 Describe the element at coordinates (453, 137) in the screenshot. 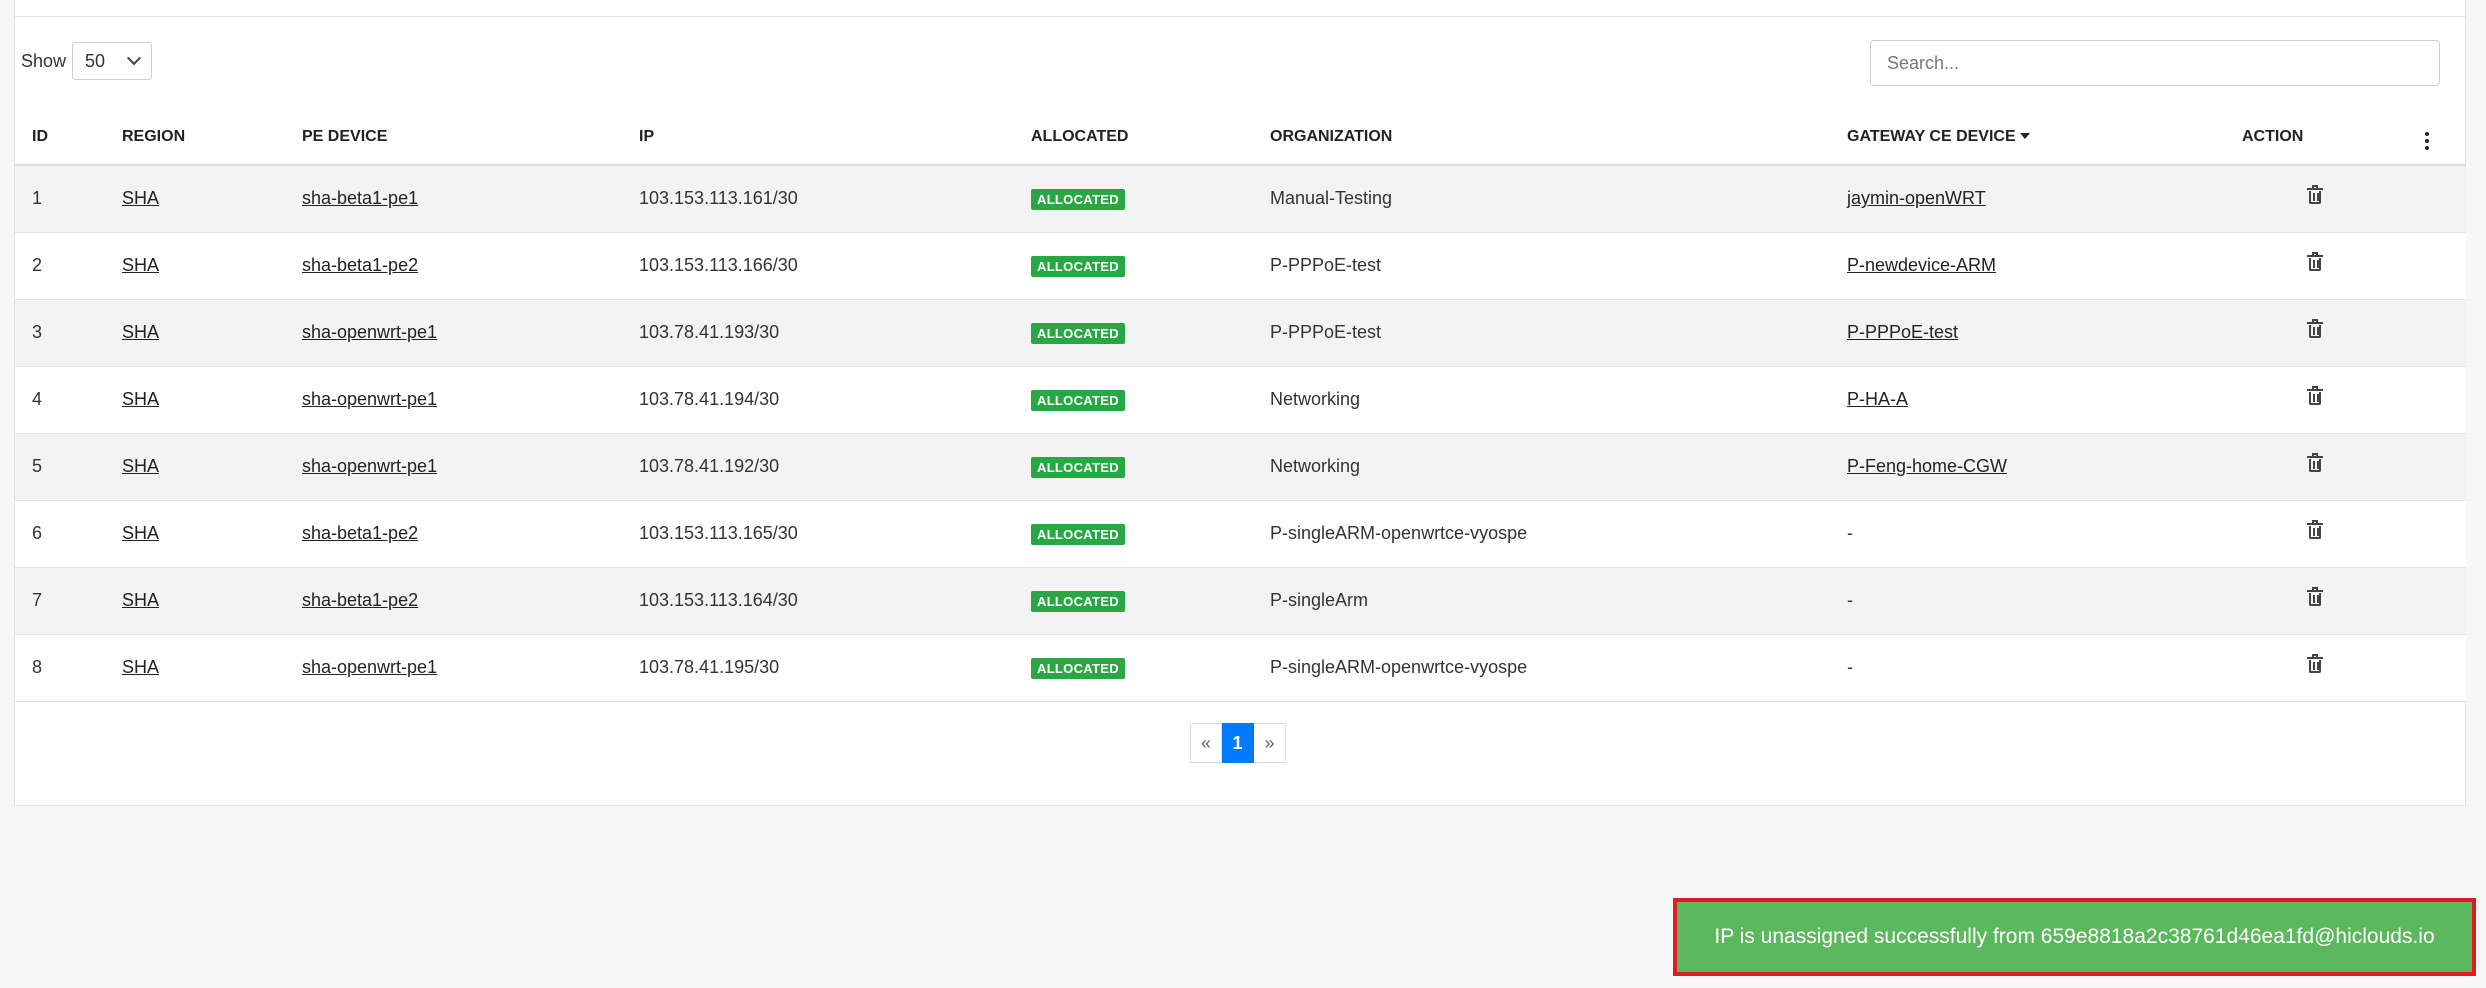

I see `col-pe-device: PE DEVICE` at that location.